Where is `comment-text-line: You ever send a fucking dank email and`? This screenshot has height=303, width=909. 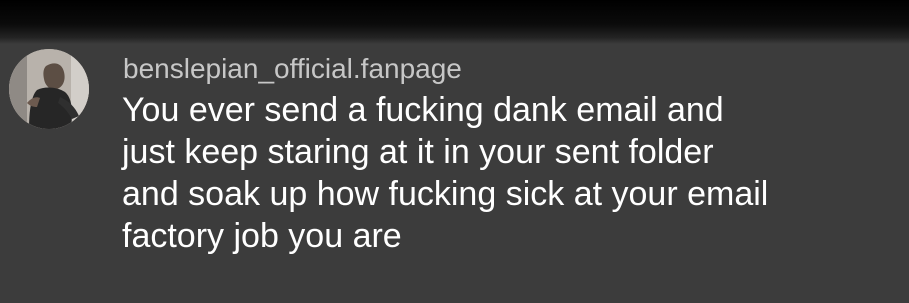
comment-text-line: You ever send a fucking dank email and is located at coordinates (423, 110).